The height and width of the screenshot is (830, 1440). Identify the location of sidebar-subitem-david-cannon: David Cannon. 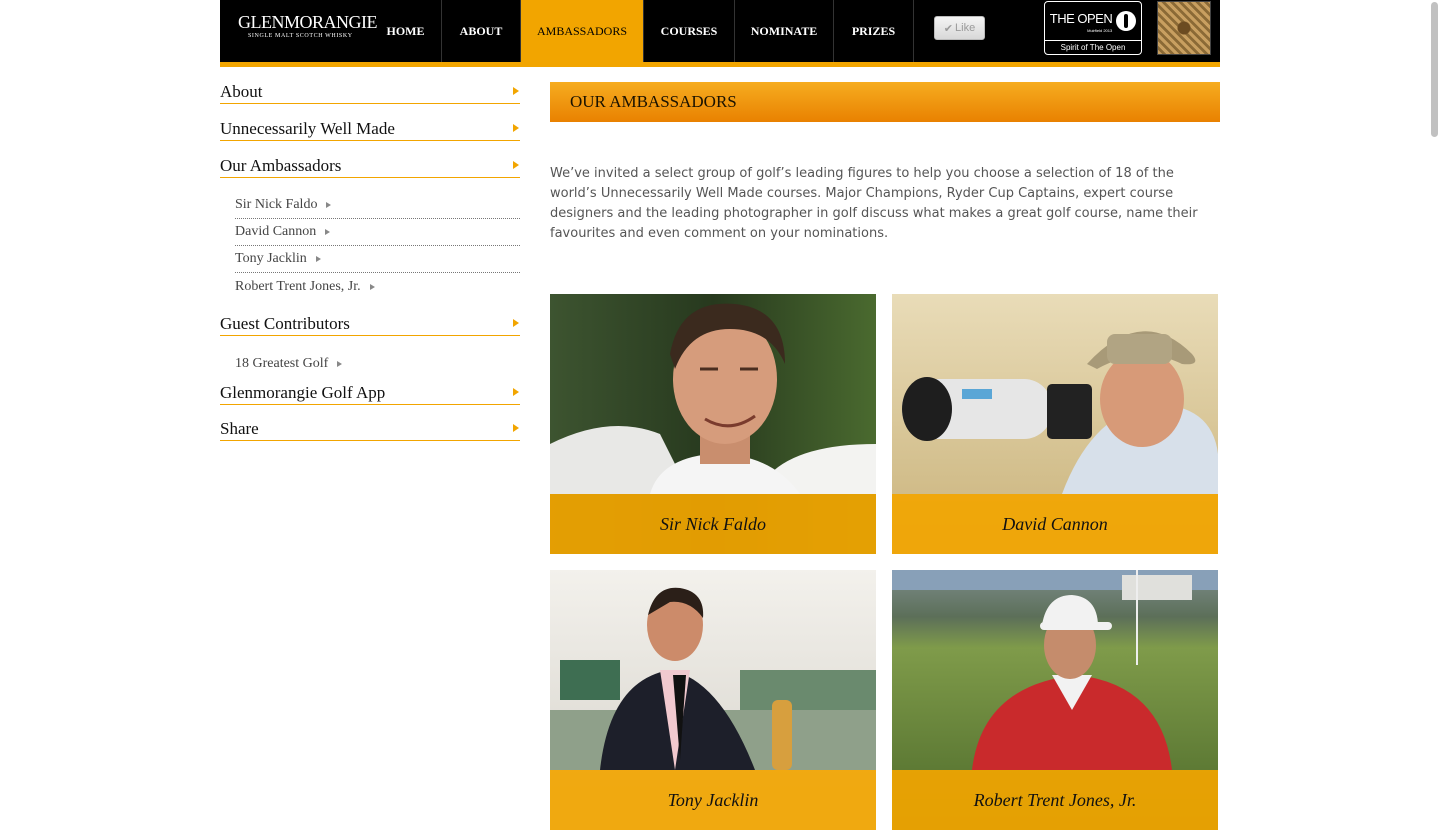
(377, 232).